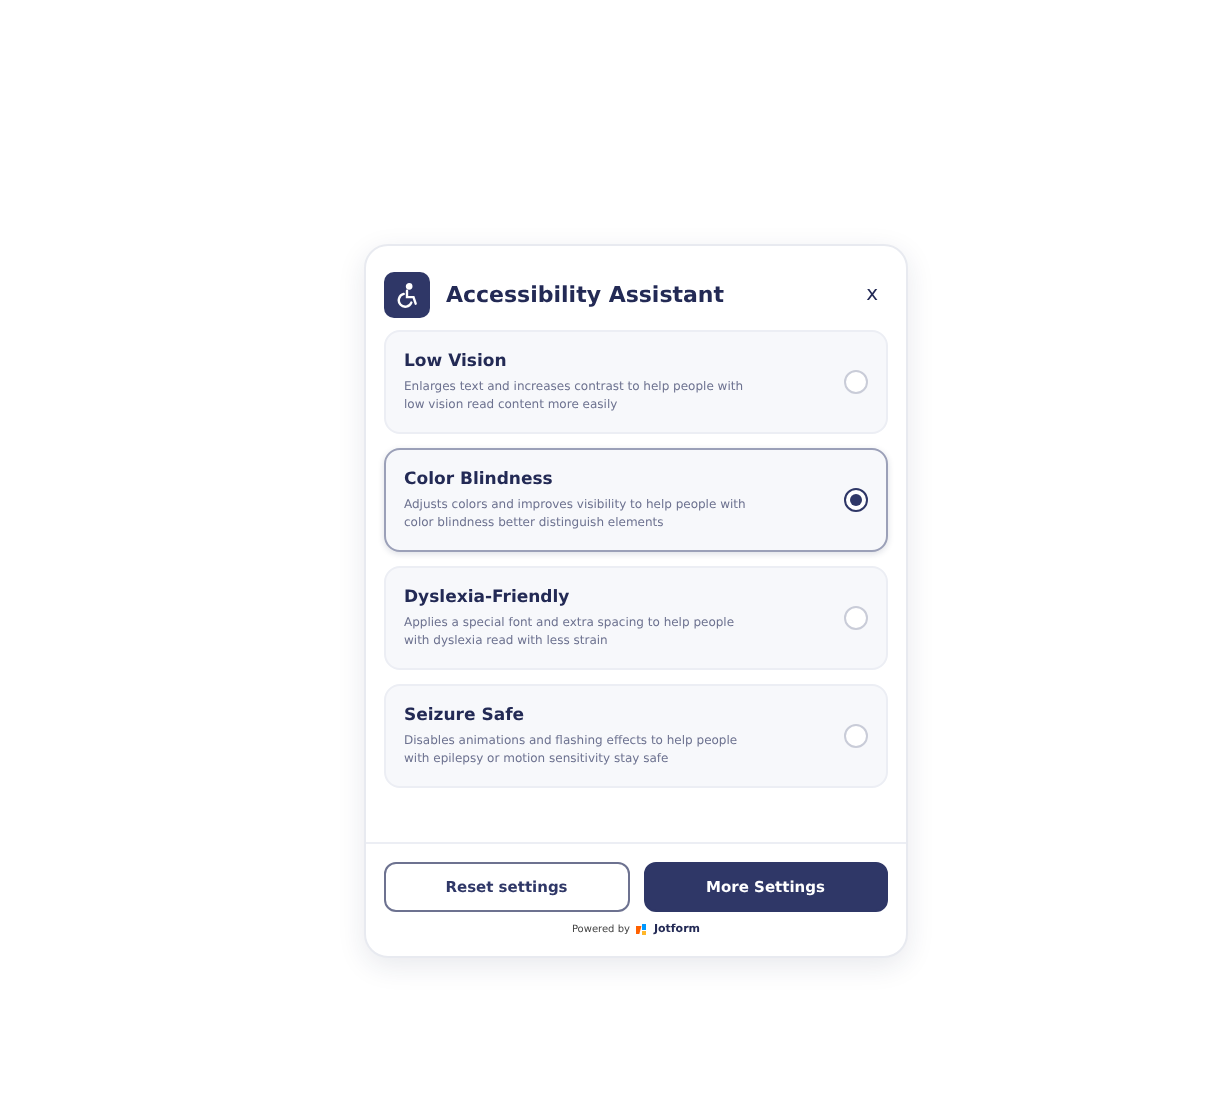  I want to click on option-title: Seizure Safe, so click(465, 715).